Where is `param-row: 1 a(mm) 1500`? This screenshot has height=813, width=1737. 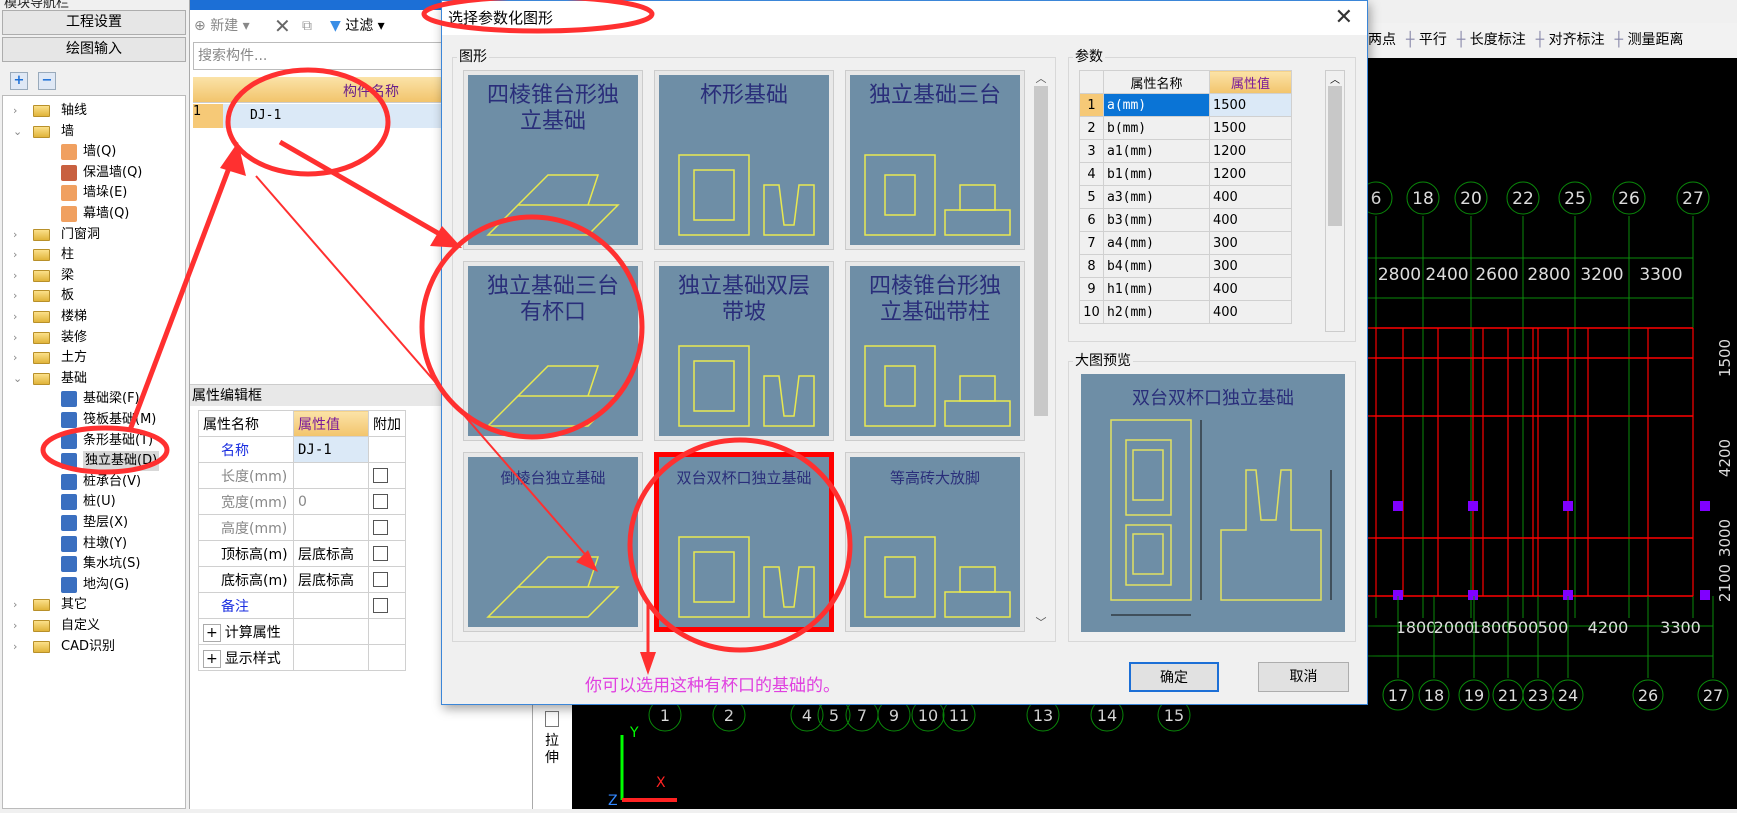 param-row: 1 a(mm) 1500 is located at coordinates (1185, 105).